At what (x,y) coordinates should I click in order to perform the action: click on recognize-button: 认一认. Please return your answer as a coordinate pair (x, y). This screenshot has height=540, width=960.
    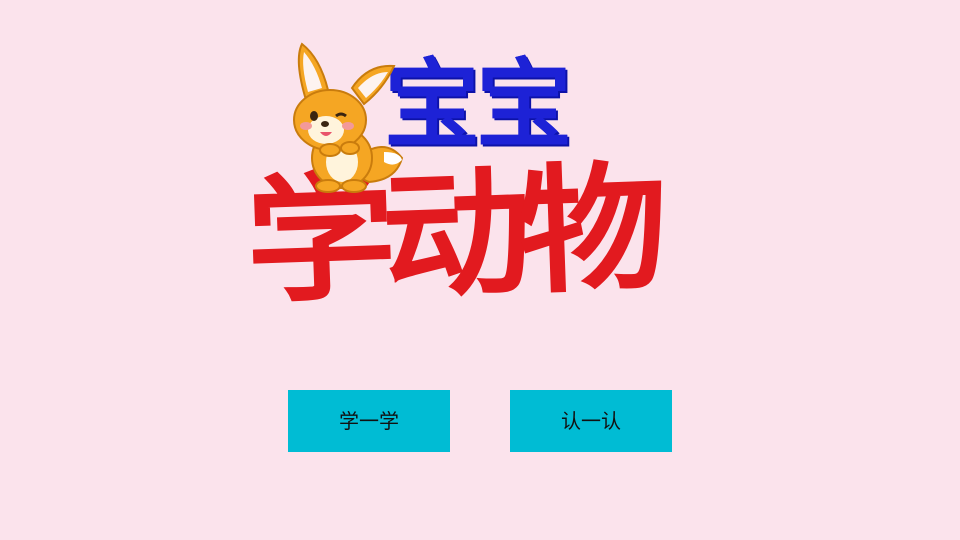
    Looking at the image, I should click on (591, 421).